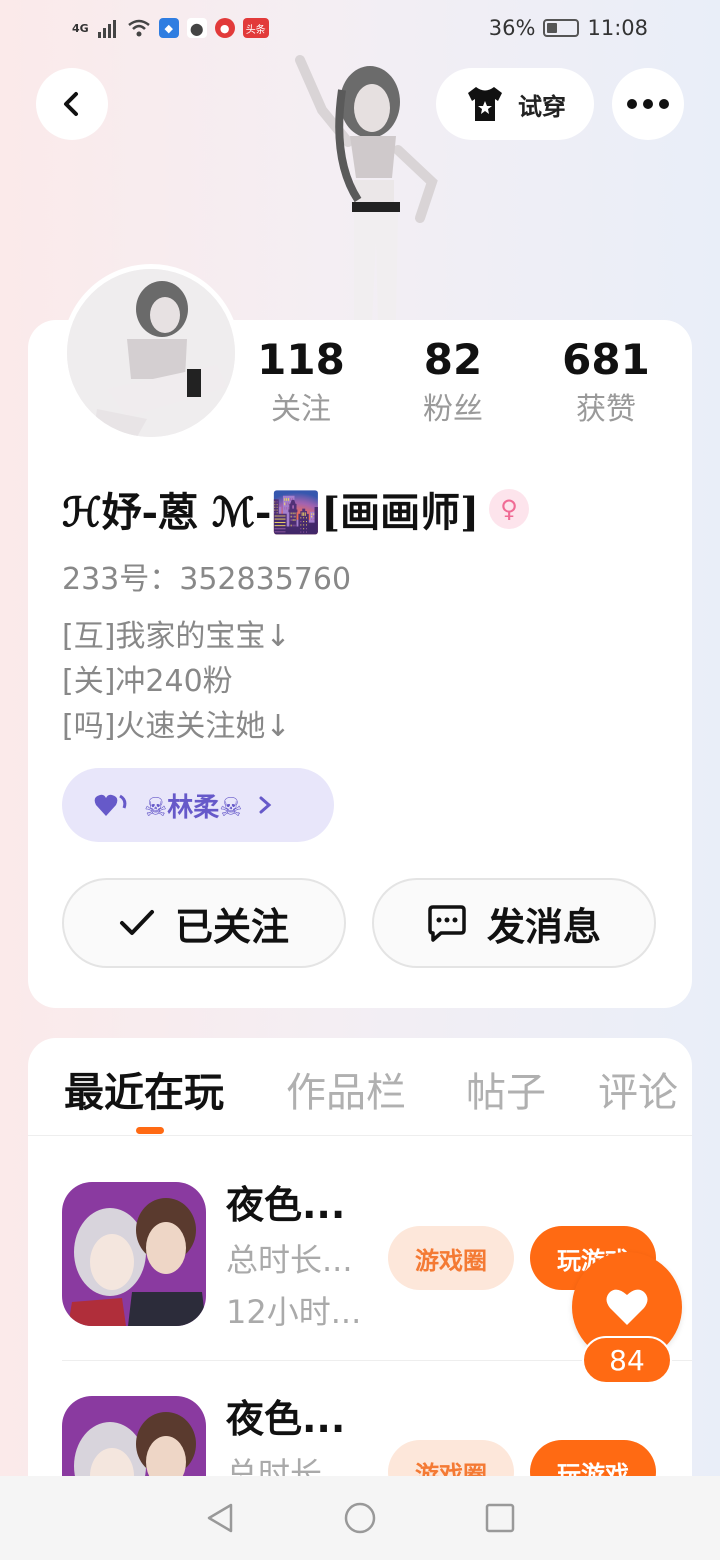 This screenshot has height=1560, width=720. What do you see at coordinates (193, 807) in the screenshot?
I see `fan-club-label: ☠林柔☠` at bounding box center [193, 807].